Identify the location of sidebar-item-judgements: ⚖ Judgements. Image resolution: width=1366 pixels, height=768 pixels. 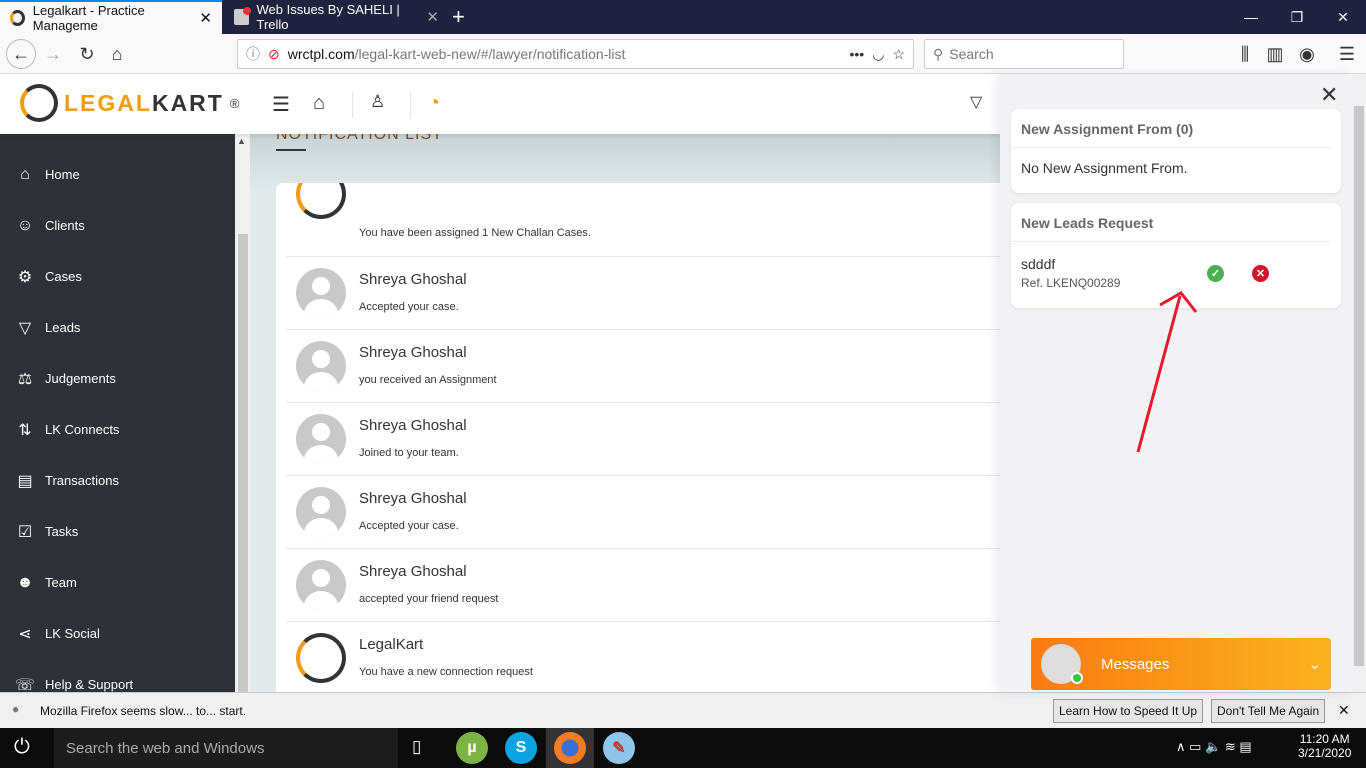
(117, 378).